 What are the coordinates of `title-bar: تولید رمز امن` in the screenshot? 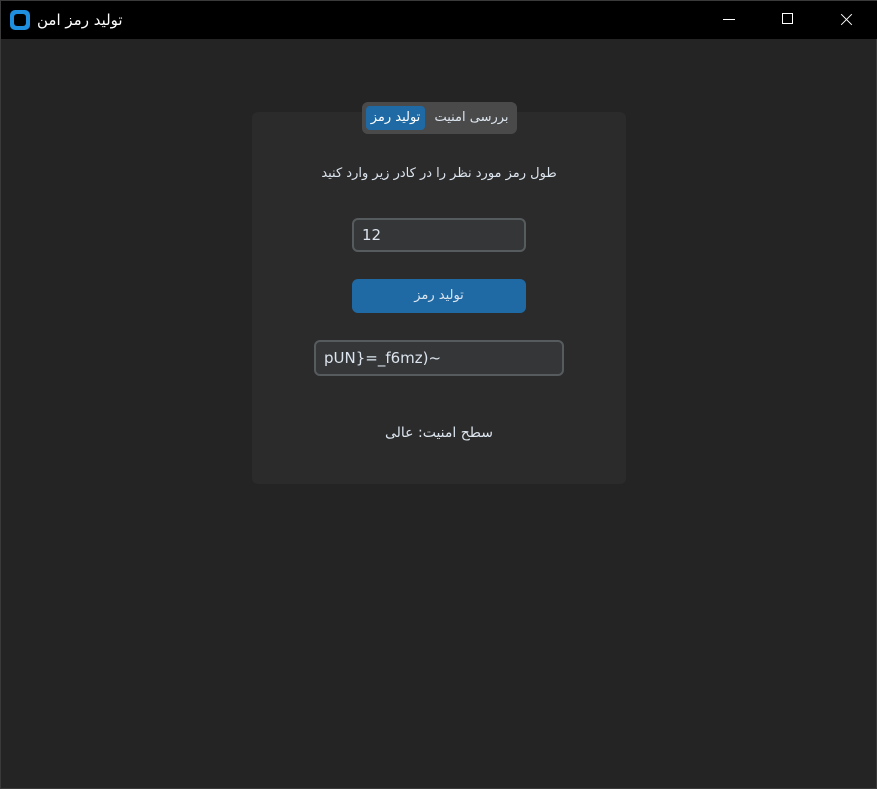 It's located at (439, 20).